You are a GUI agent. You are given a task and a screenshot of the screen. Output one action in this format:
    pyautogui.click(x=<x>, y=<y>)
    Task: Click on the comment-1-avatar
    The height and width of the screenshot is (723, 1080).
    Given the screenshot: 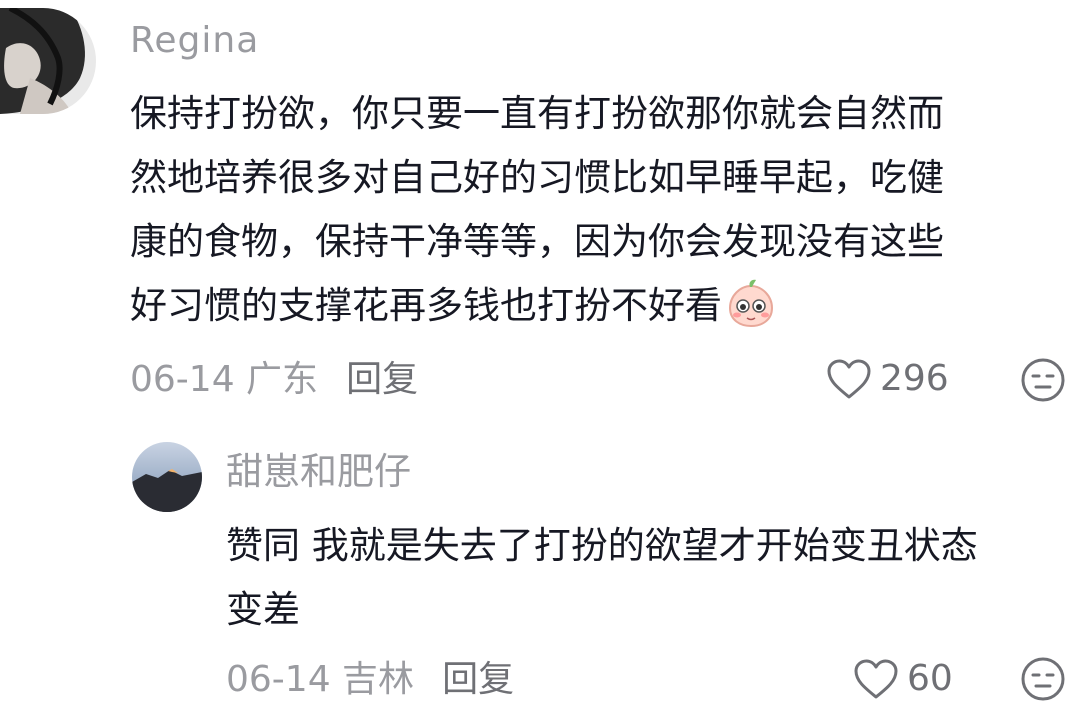 What is the action you would take?
    pyautogui.click(x=48, y=61)
    